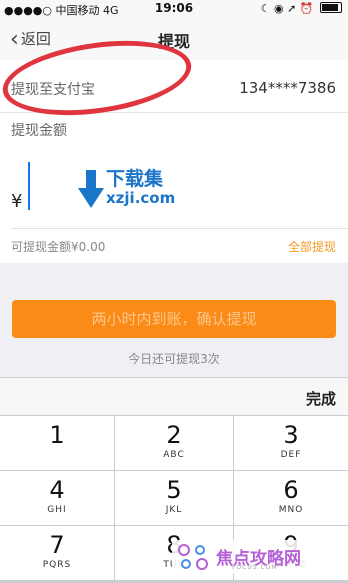 Image resolution: width=348 pixels, height=583 pixels. Describe the element at coordinates (291, 510) in the screenshot. I see `key-letters: MNO` at that location.